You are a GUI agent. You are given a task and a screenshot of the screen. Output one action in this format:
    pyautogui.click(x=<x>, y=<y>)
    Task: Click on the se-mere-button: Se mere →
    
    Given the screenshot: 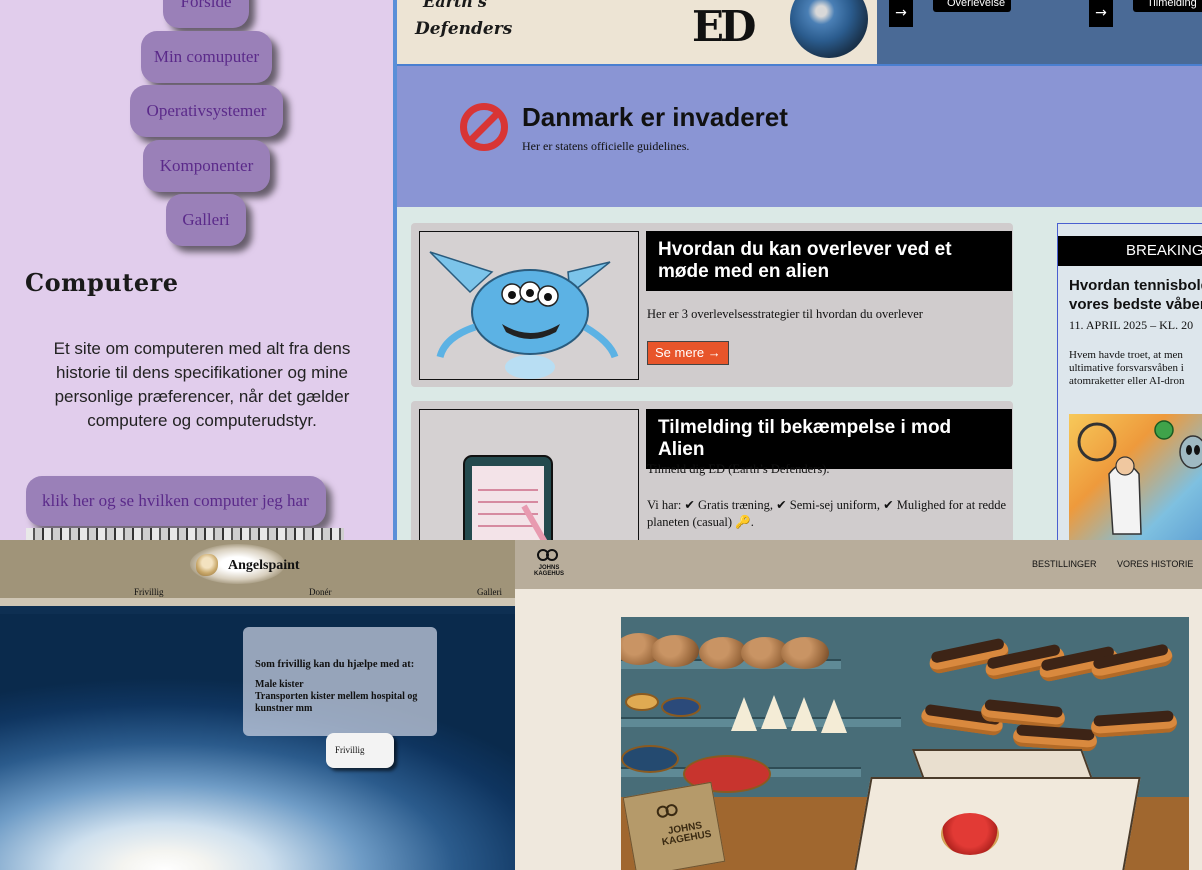 What is the action you would take?
    pyautogui.click(x=688, y=353)
    